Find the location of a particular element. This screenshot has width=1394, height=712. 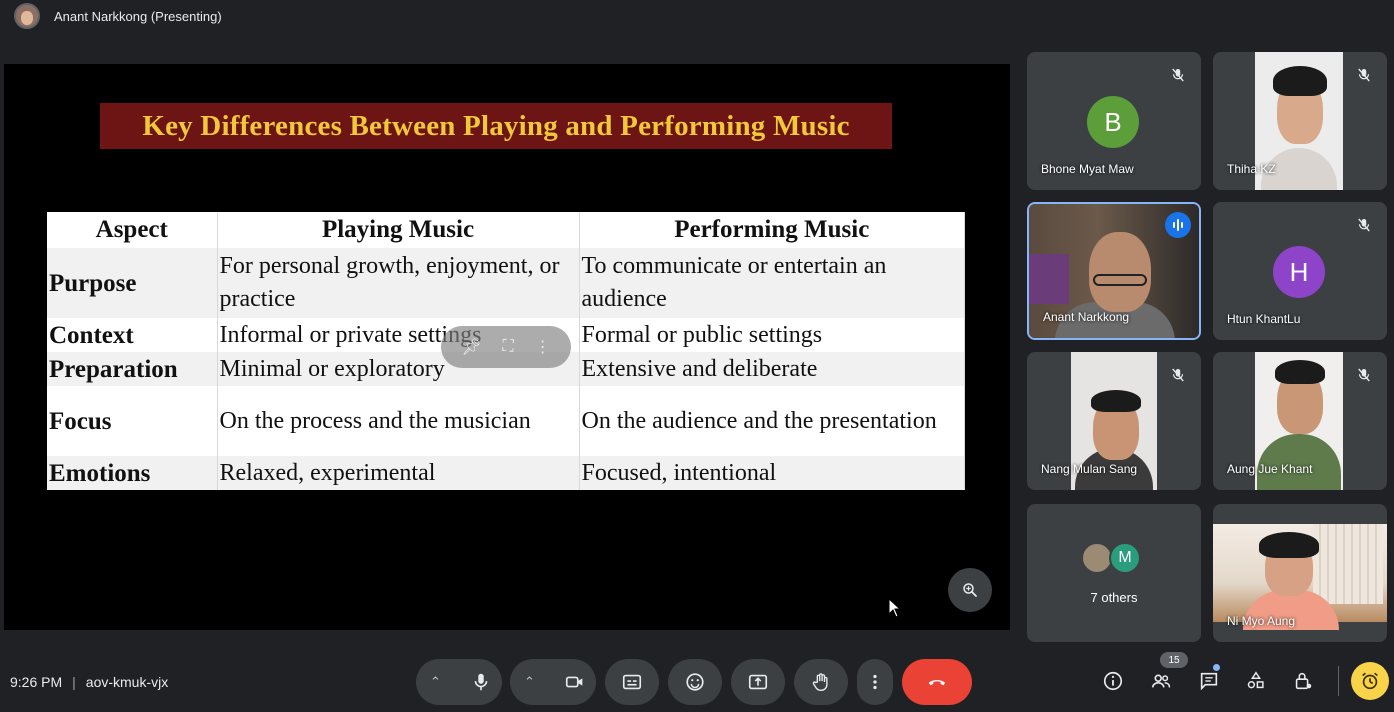

present-button is located at coordinates (758, 682).